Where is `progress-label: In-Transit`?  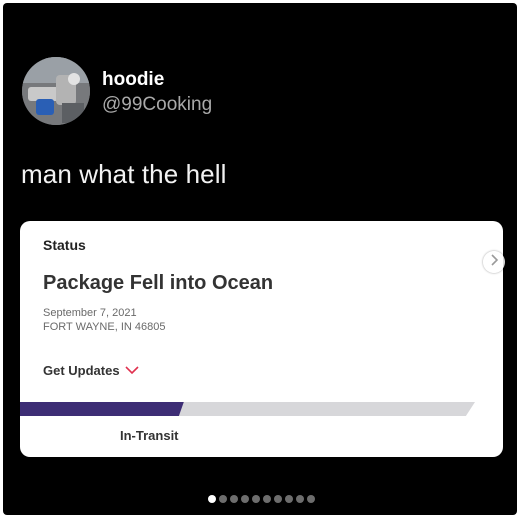 progress-label: In-Transit is located at coordinates (149, 435).